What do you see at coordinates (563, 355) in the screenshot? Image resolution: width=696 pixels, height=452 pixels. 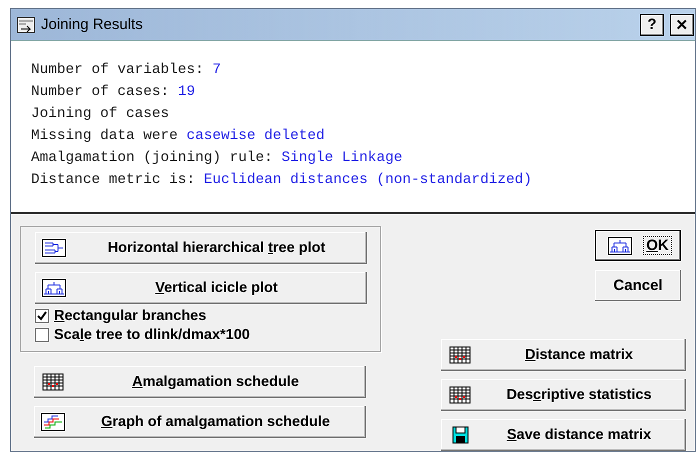 I see `matrix-button: Distance matrix` at bounding box center [563, 355].